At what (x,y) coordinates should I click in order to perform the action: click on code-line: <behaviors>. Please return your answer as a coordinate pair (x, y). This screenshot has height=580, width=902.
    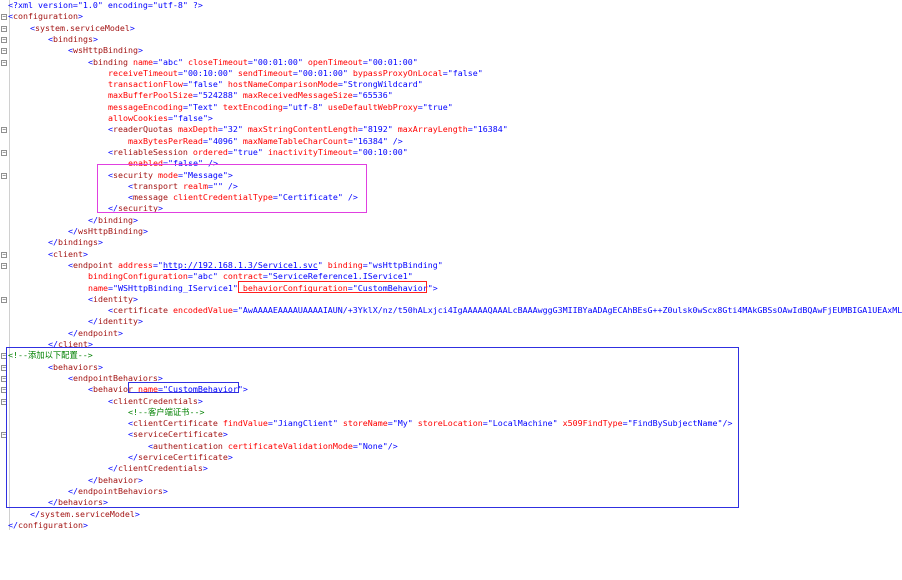
    Looking at the image, I should click on (75, 367).